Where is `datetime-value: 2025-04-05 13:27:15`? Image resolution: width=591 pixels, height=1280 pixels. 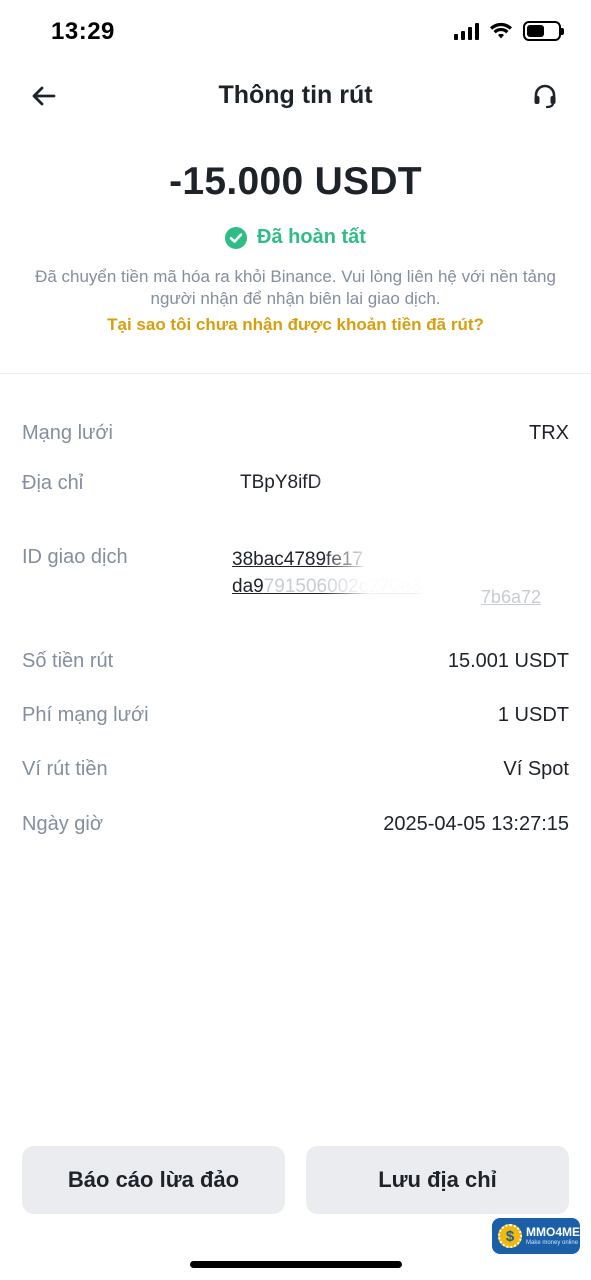
datetime-value: 2025-04-05 13:27:15 is located at coordinates (476, 824).